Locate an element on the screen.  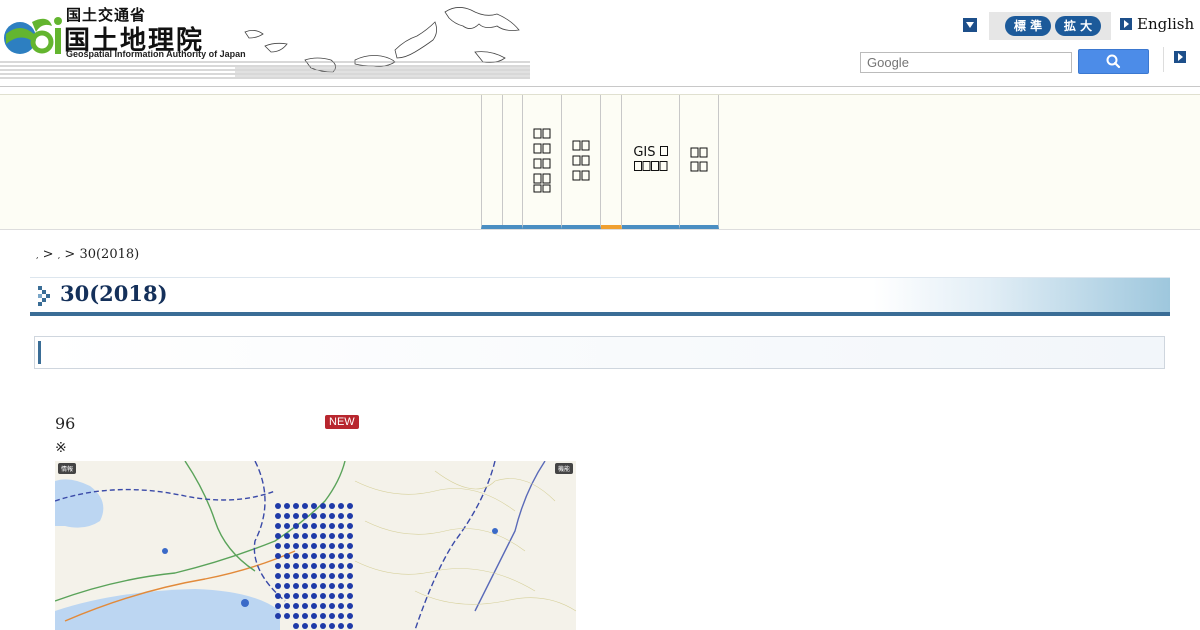
nav-item-7-text is located at coordinates (699, 159).